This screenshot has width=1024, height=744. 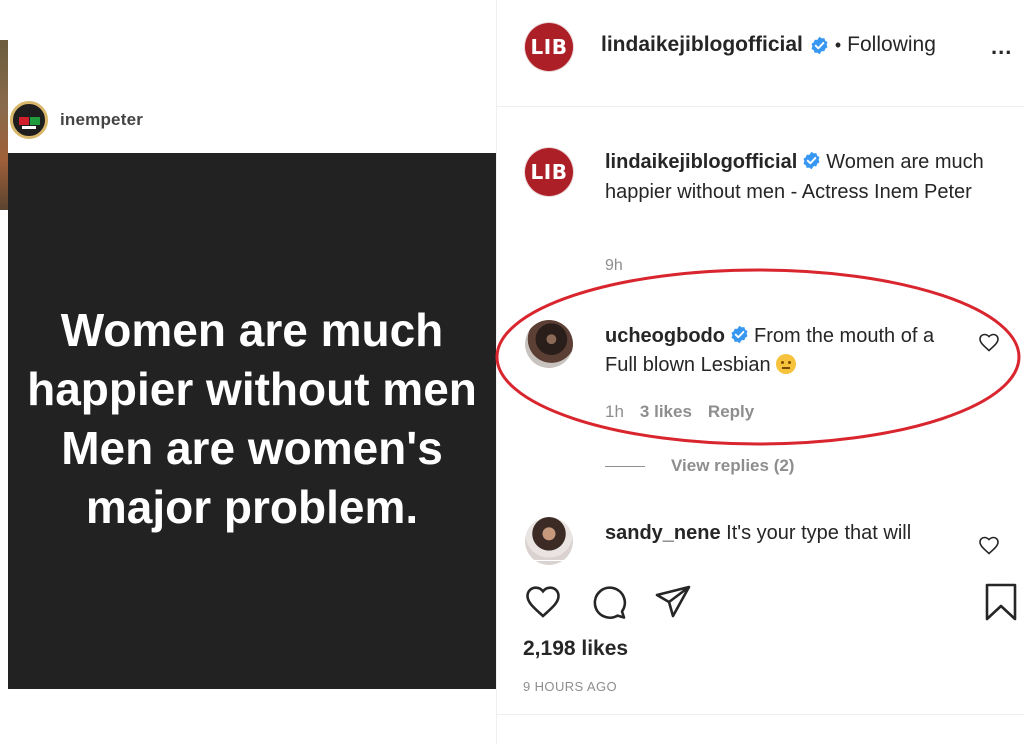 What do you see at coordinates (701, 162) in the screenshot?
I see `caption-username: lindaikejiblogofficial` at bounding box center [701, 162].